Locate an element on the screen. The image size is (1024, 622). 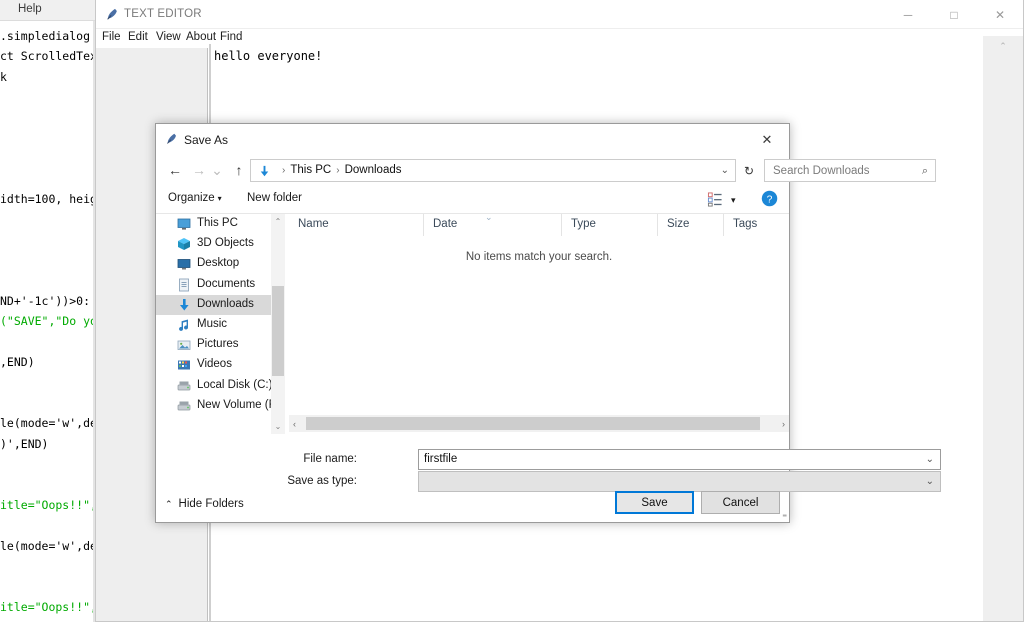
recent-locations-button: ⌄ is located at coordinates (217, 170).